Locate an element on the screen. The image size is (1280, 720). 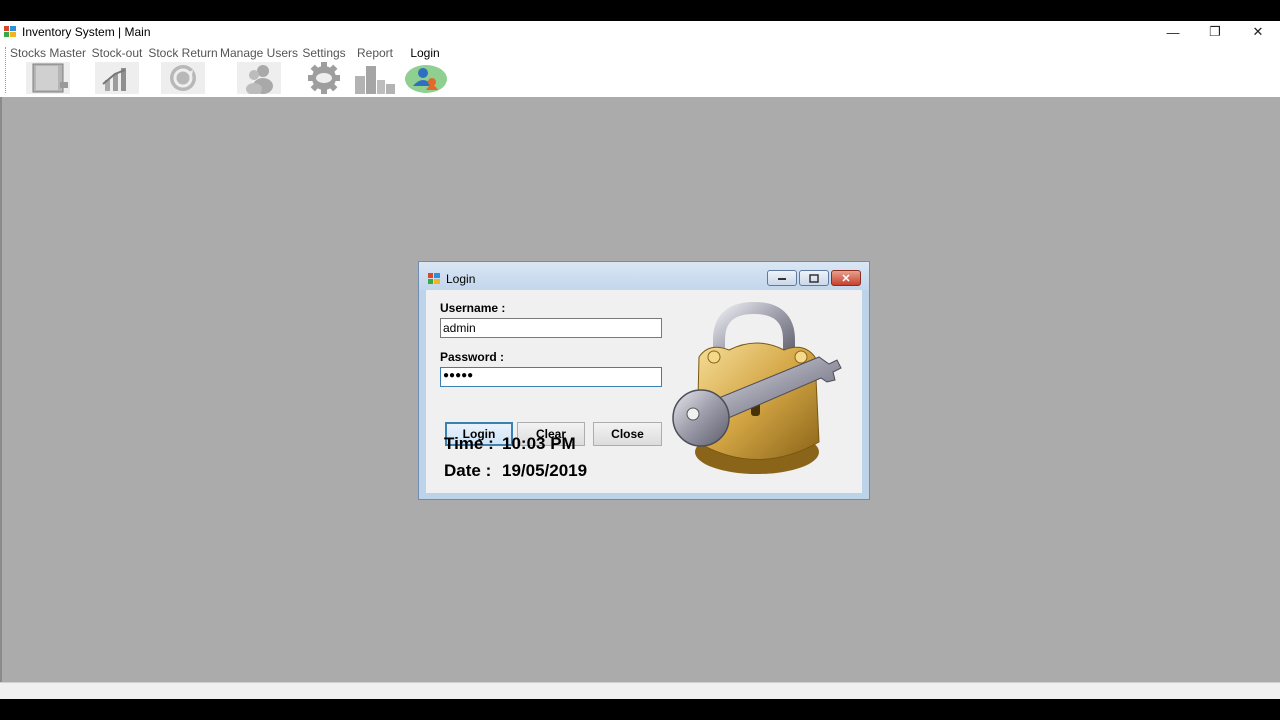
toolbar-item-label: Login is located at coordinates (425, 53).